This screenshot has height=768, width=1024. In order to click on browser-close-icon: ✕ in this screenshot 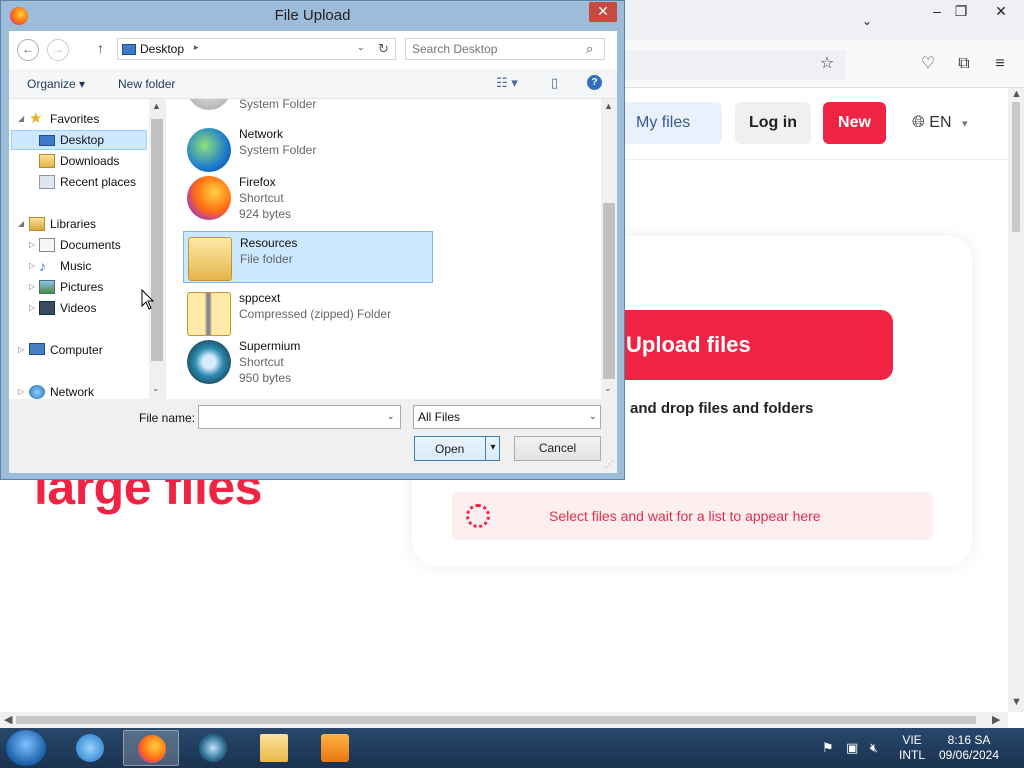, I will do `click(1001, 11)`.